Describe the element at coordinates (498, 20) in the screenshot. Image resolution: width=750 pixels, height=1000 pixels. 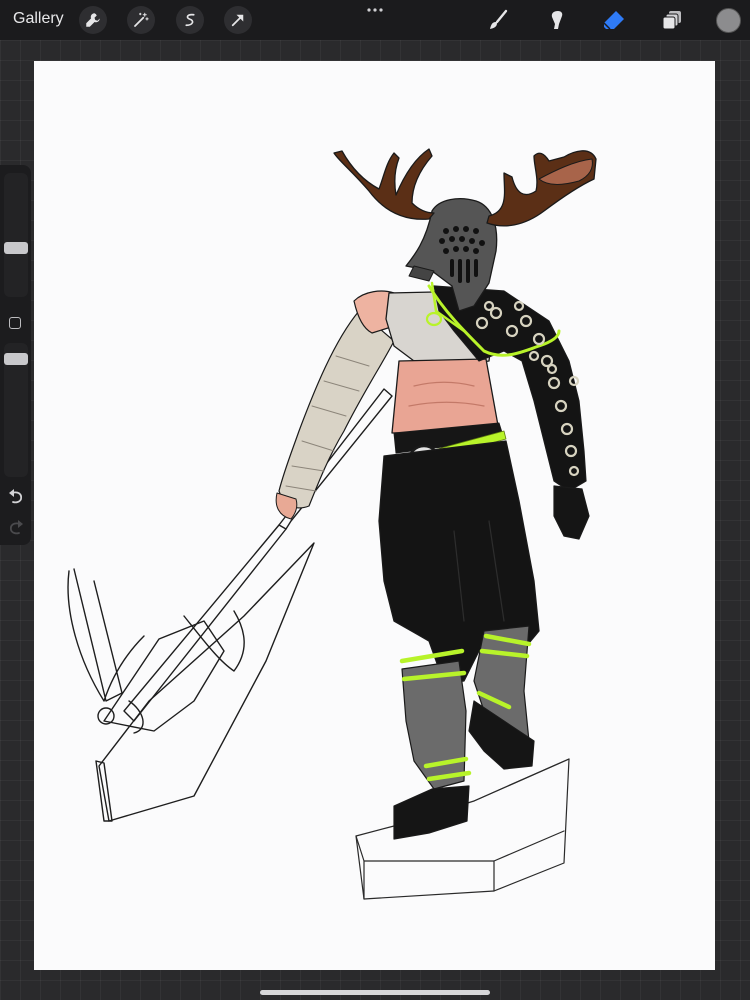
I see `brush-icon` at that location.